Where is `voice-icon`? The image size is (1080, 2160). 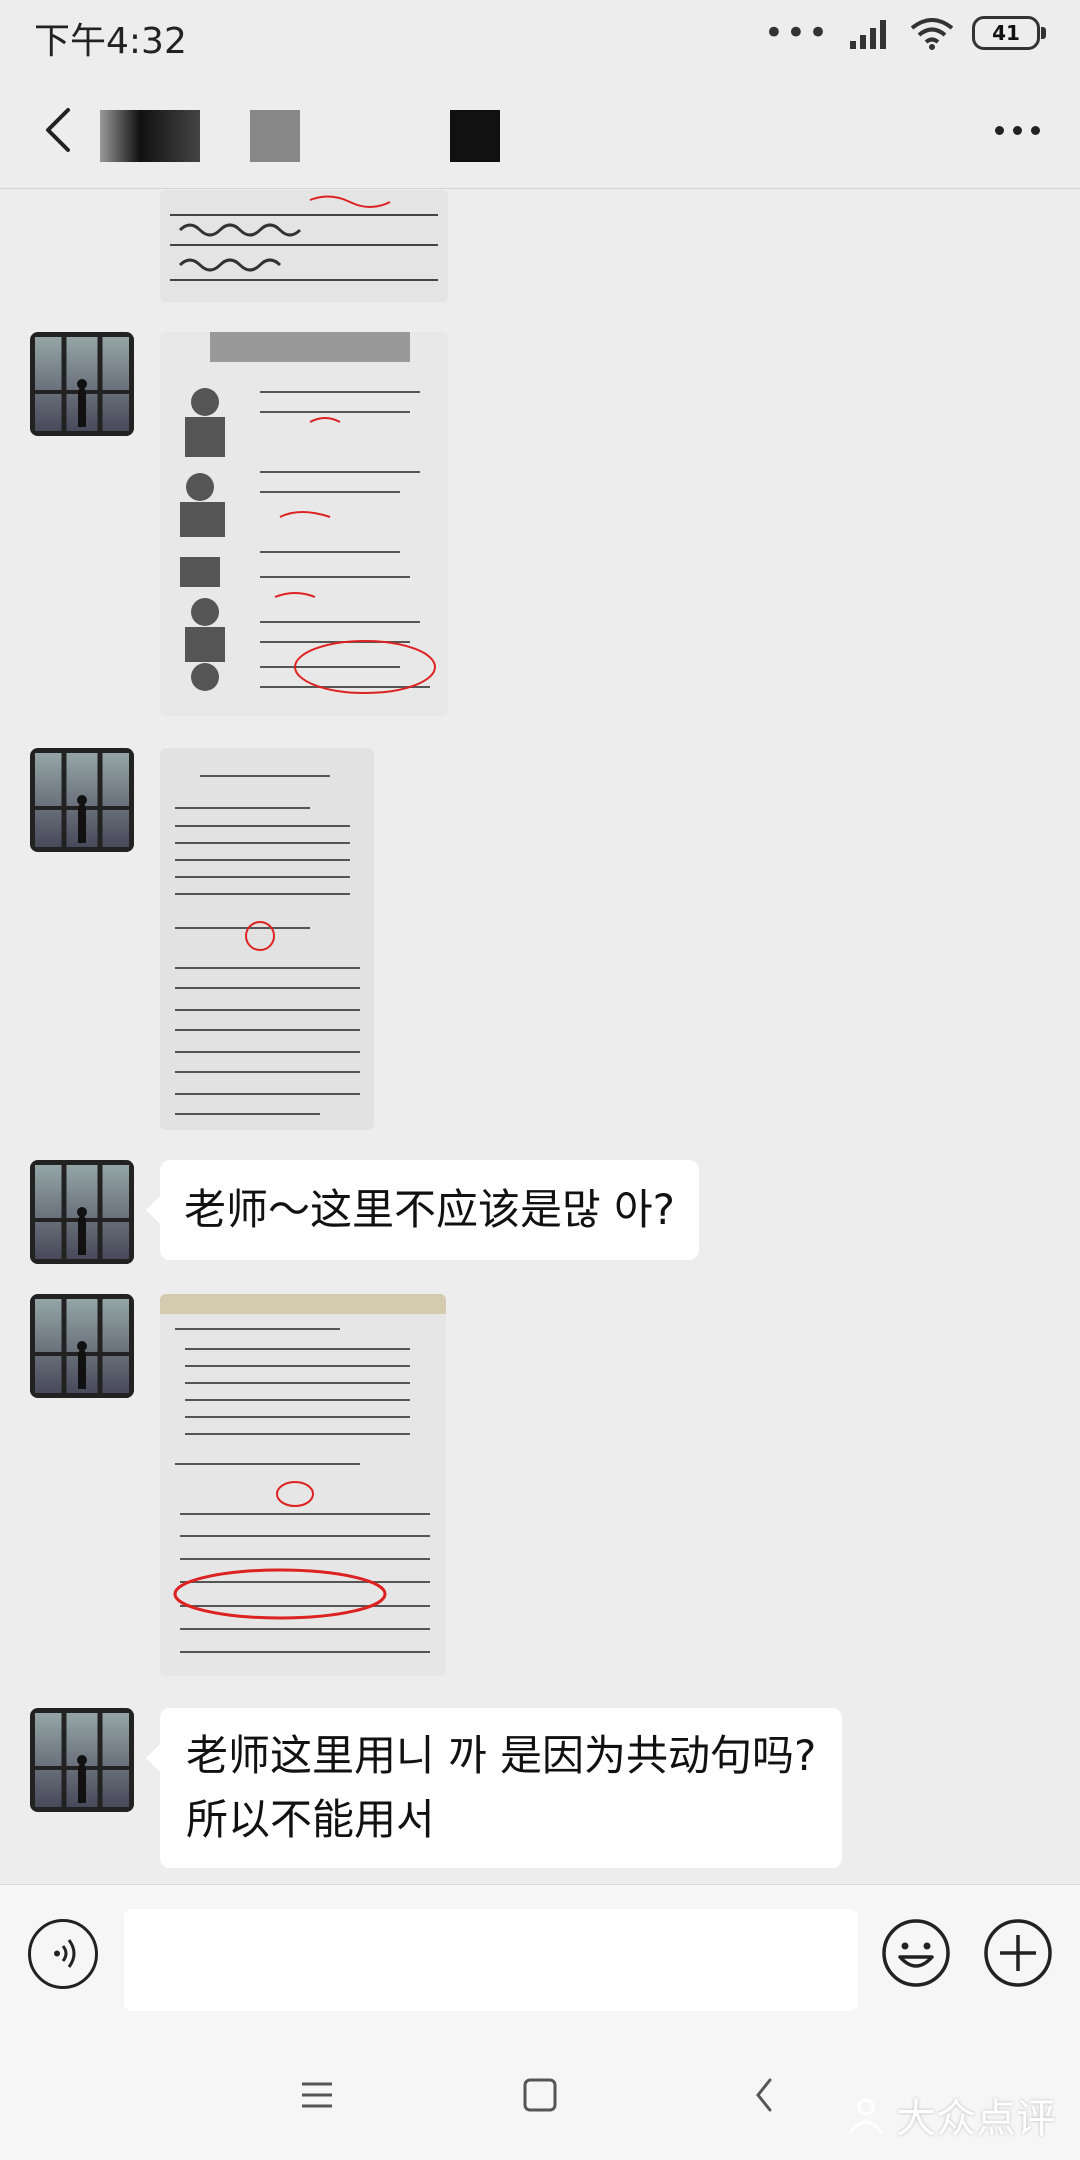
voice-icon is located at coordinates (65, 1953).